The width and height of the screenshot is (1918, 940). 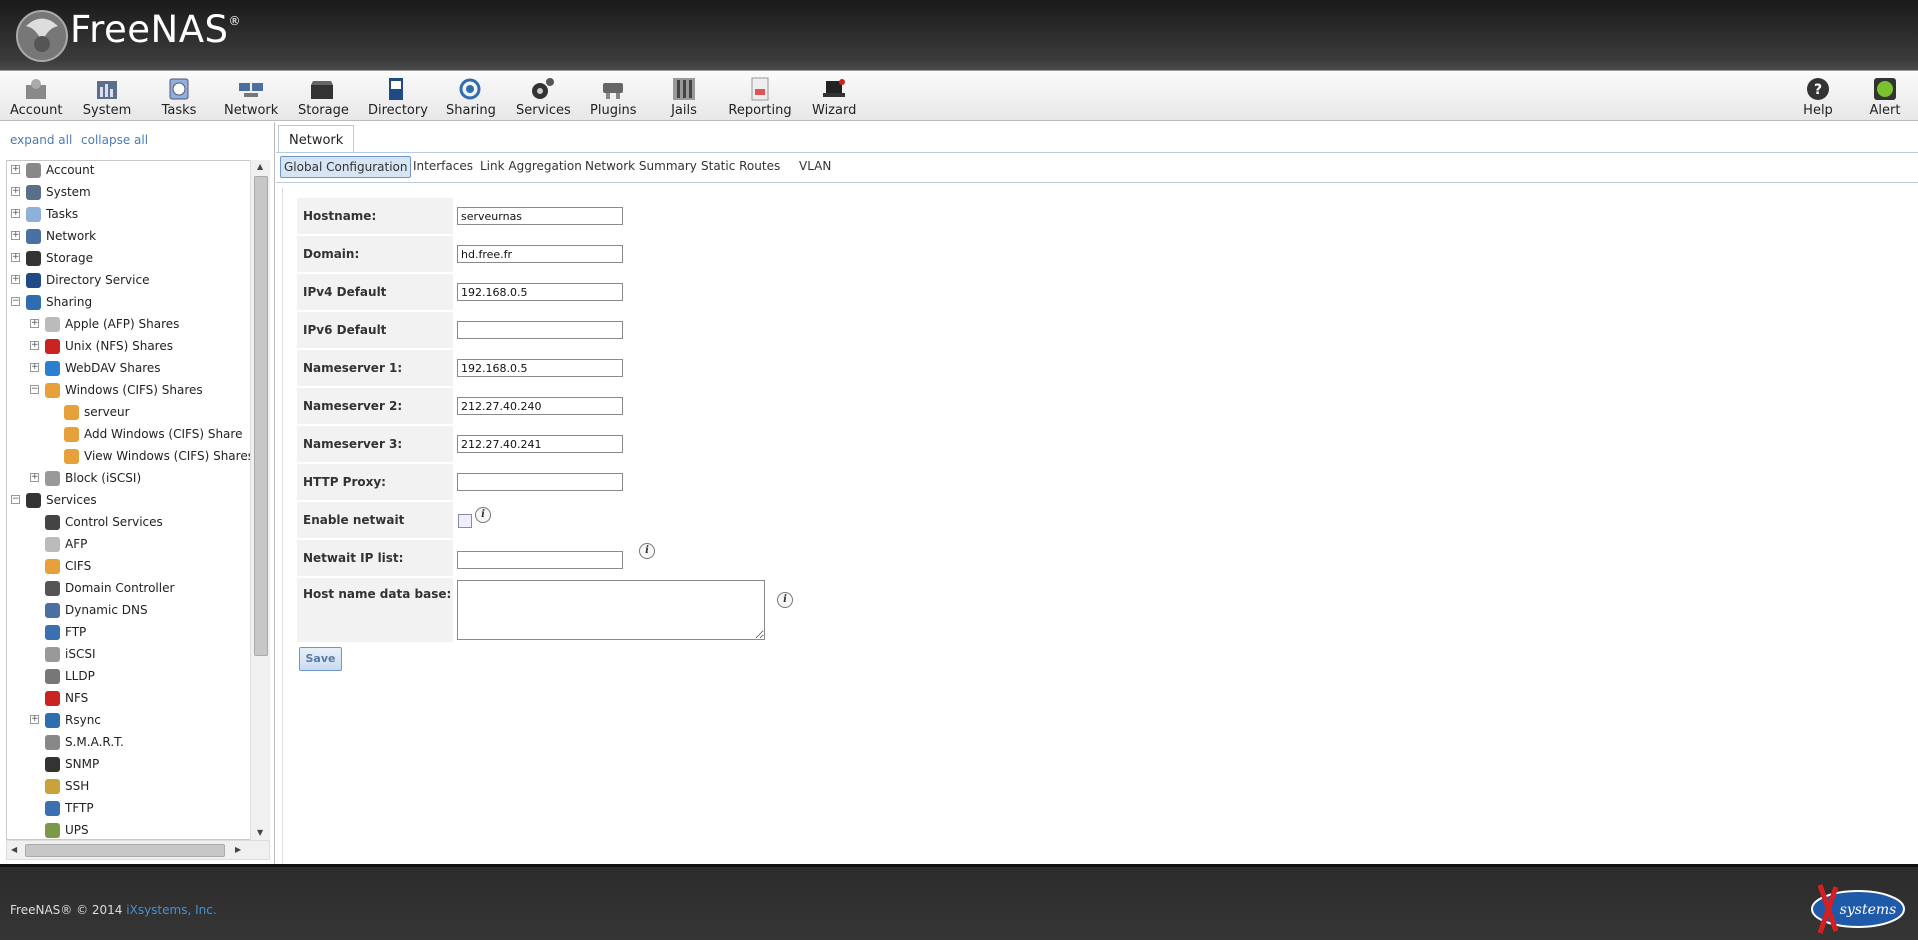 I want to click on netwait-enable-checkbox, so click(x=465, y=521).